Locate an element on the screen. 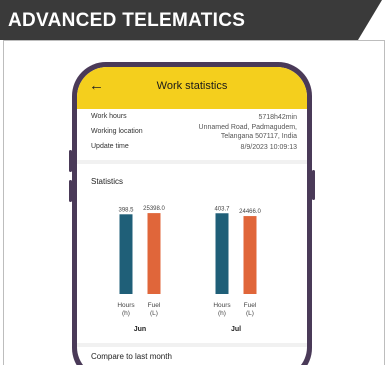  bar-value-label: 24466.0 is located at coordinates (250, 212).